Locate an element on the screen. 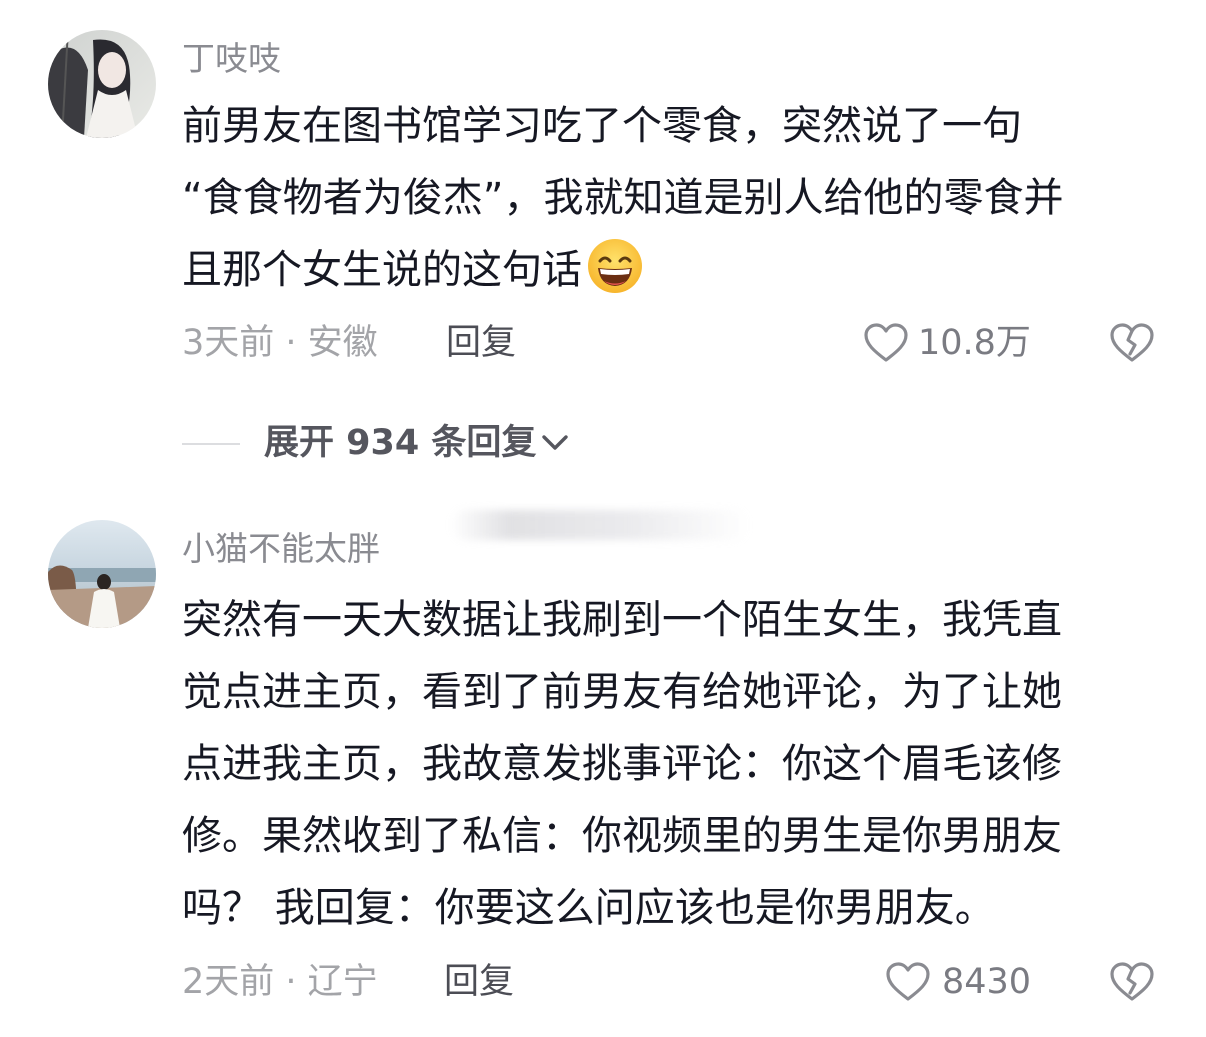 This screenshot has width=1206, height=1037. comment-line: 且那个女生说的这句话 is located at coordinates (382, 270).